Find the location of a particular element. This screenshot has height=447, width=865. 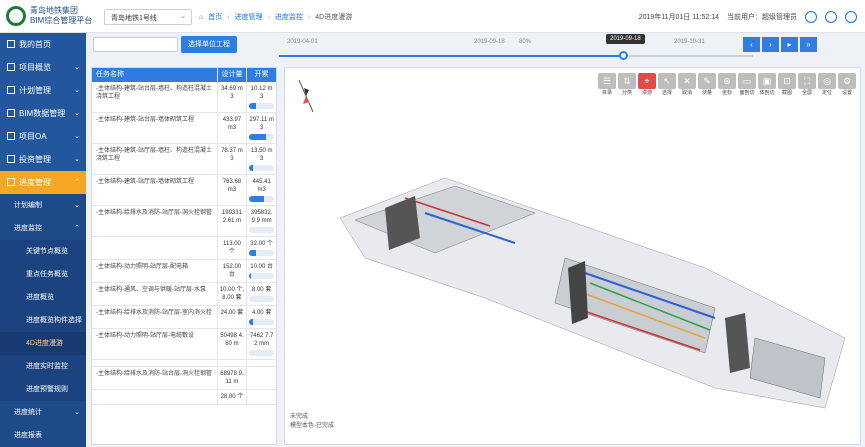

tool-label: 漫游 is located at coordinates (646, 93).